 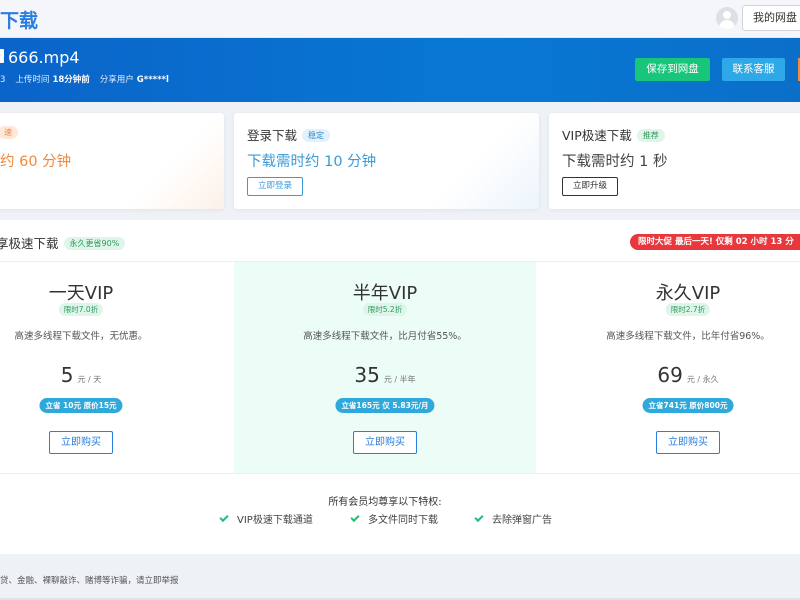 I want to click on plan-saving: 立省165元 仅 5.83元/月, so click(x=385, y=405).